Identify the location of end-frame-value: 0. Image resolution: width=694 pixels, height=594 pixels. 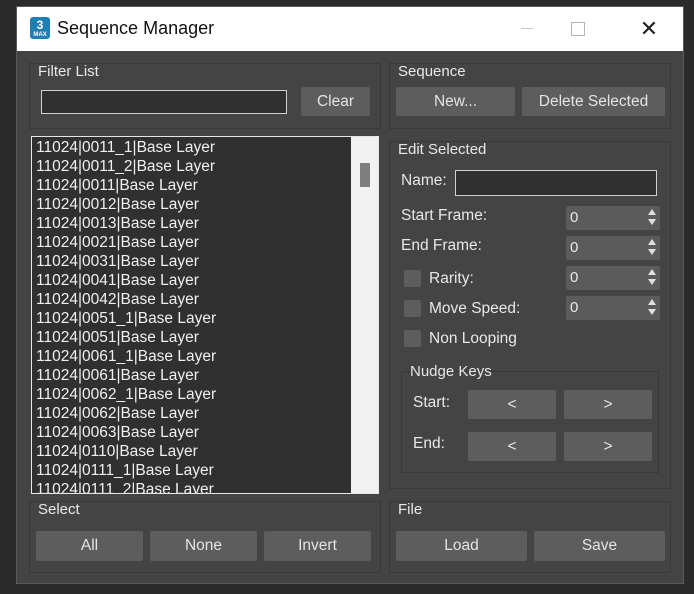
(574, 247).